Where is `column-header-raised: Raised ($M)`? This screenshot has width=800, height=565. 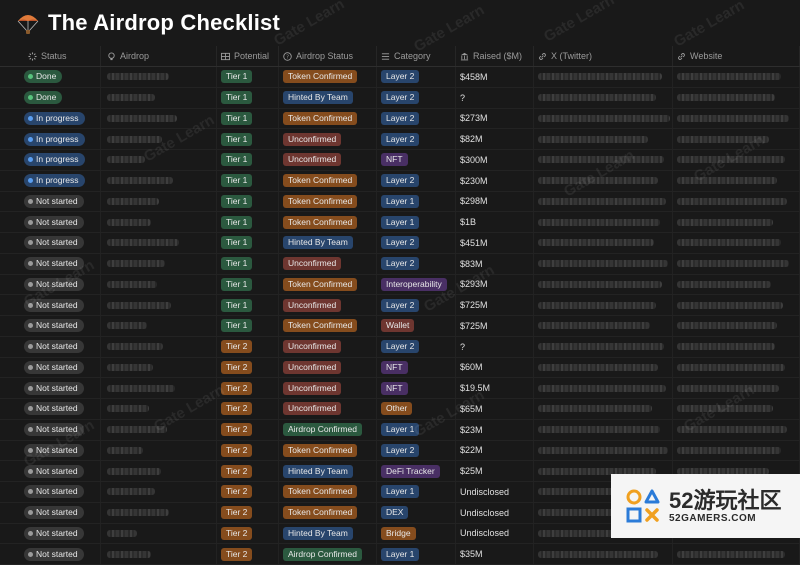
column-header-raised: Raised ($M) is located at coordinates (495, 56).